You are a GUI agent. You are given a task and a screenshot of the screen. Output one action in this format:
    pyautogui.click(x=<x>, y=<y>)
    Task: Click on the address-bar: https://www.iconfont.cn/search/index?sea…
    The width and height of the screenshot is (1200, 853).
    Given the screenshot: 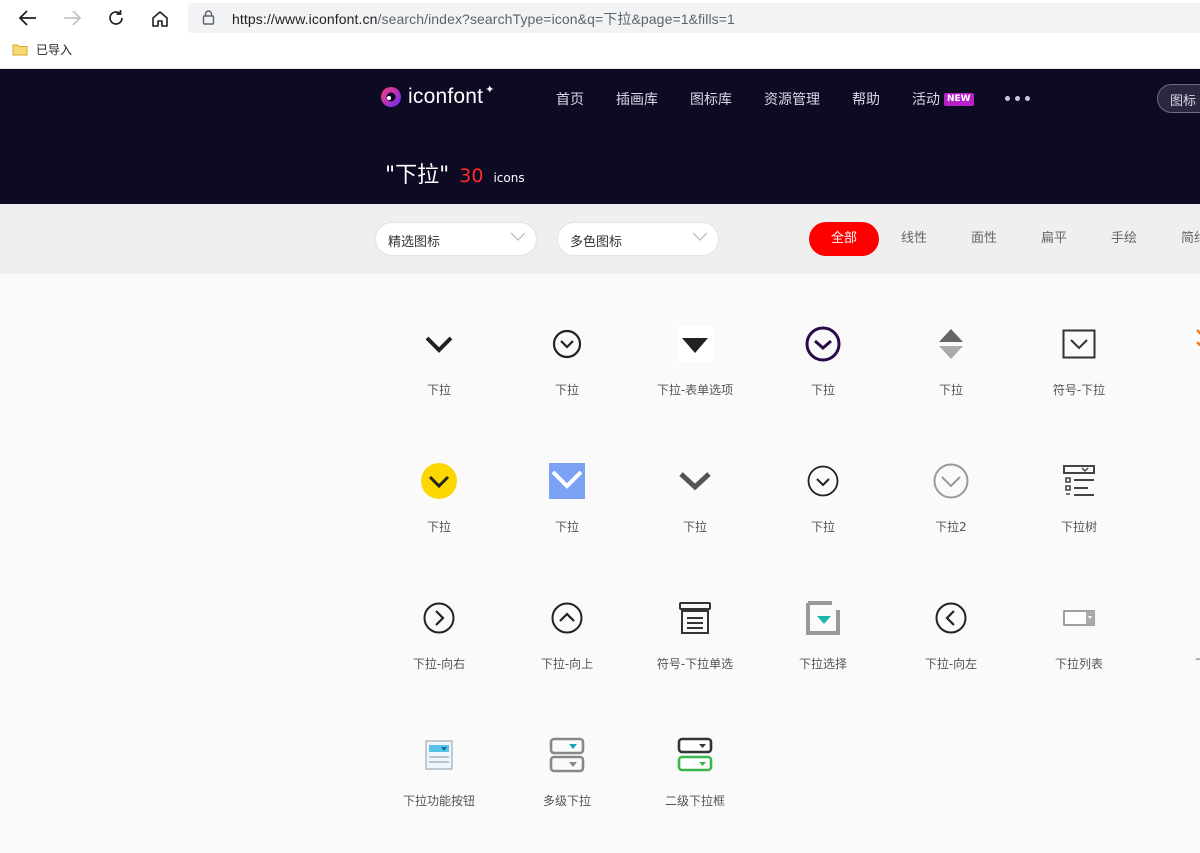 What is the action you would take?
    pyautogui.click(x=694, y=18)
    